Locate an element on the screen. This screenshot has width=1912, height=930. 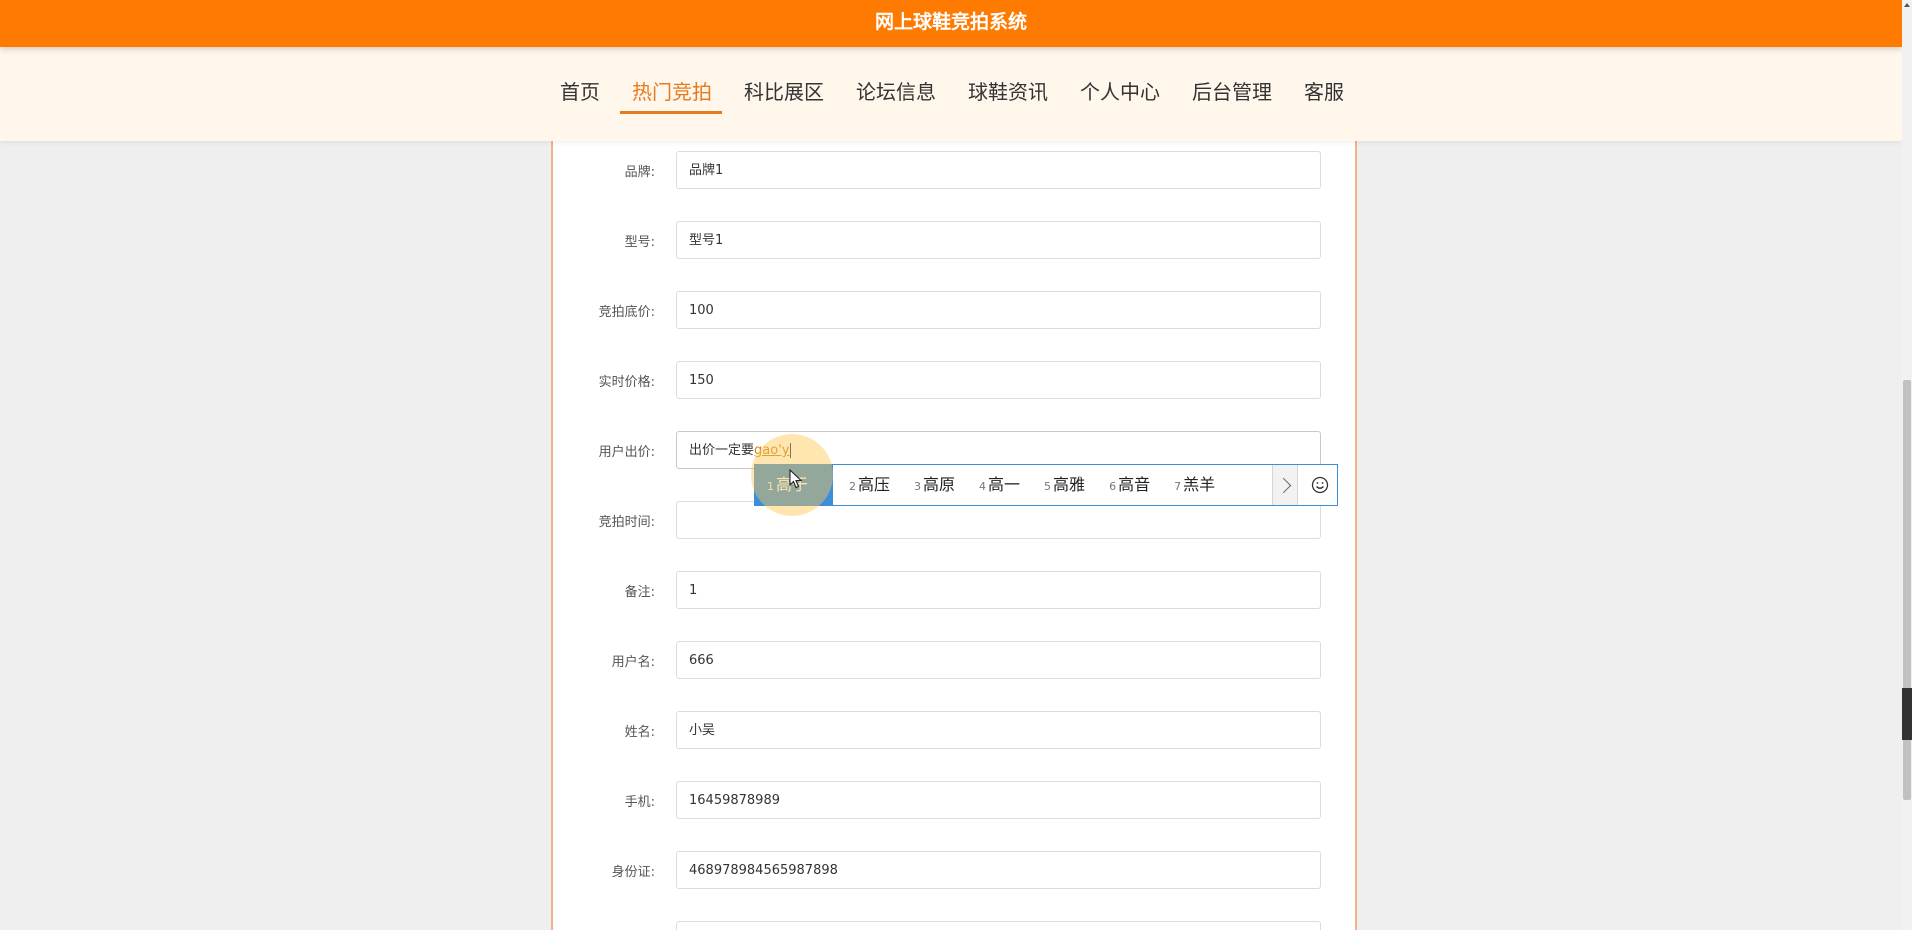
scroll-up-arrow-icon is located at coordinates (1907, 5).